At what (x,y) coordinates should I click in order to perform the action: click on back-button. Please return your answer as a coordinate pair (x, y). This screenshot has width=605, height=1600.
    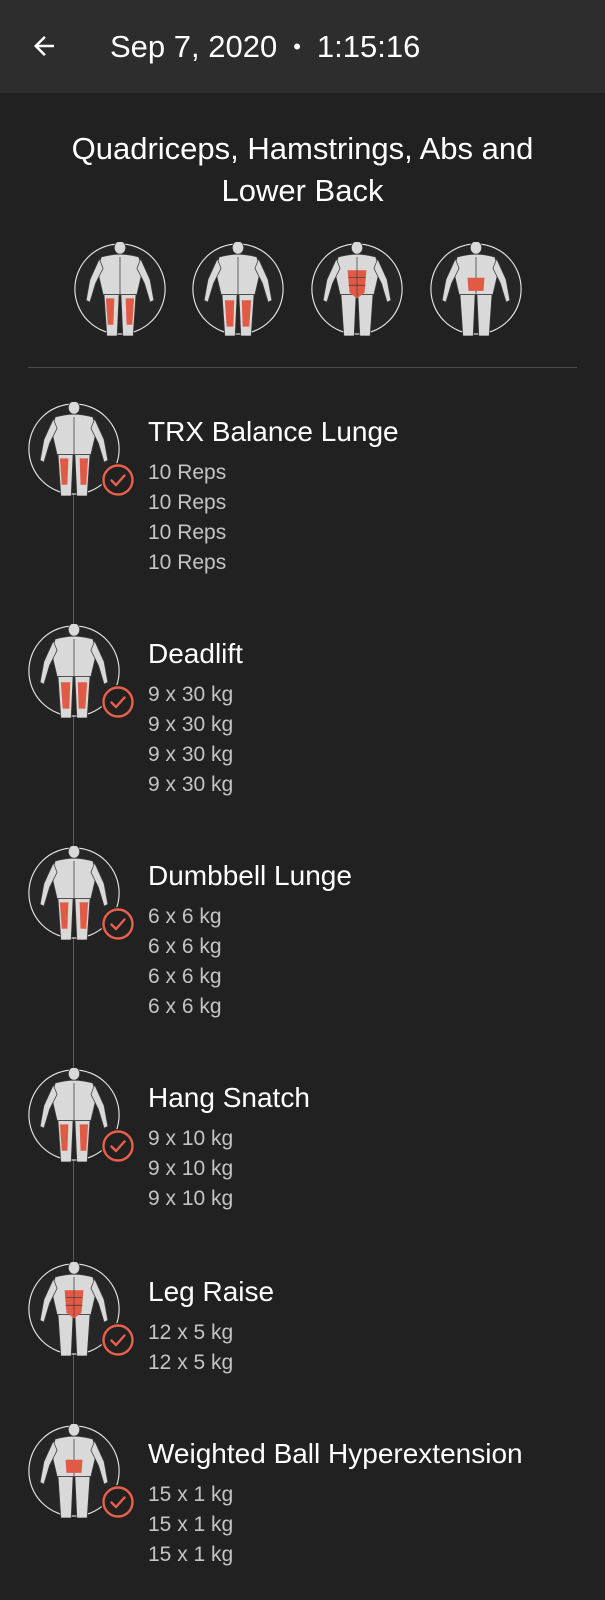
    Looking at the image, I should click on (44, 46).